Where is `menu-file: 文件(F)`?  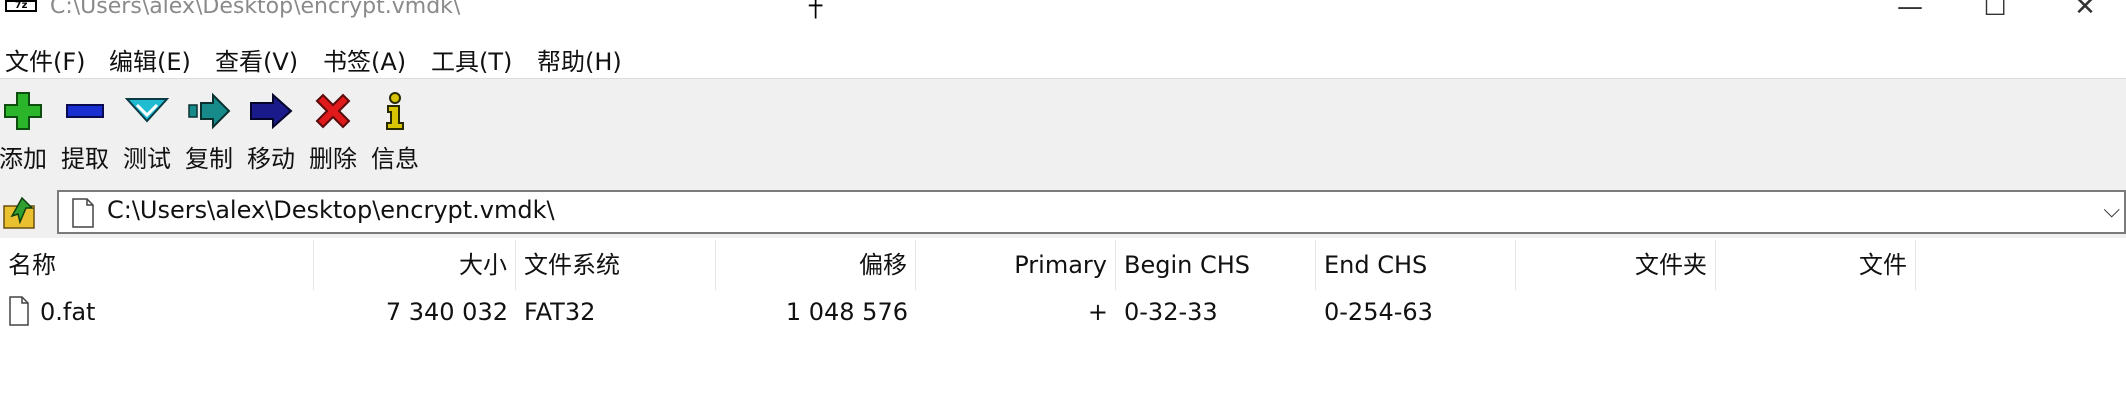 menu-file: 文件(F) is located at coordinates (45, 59).